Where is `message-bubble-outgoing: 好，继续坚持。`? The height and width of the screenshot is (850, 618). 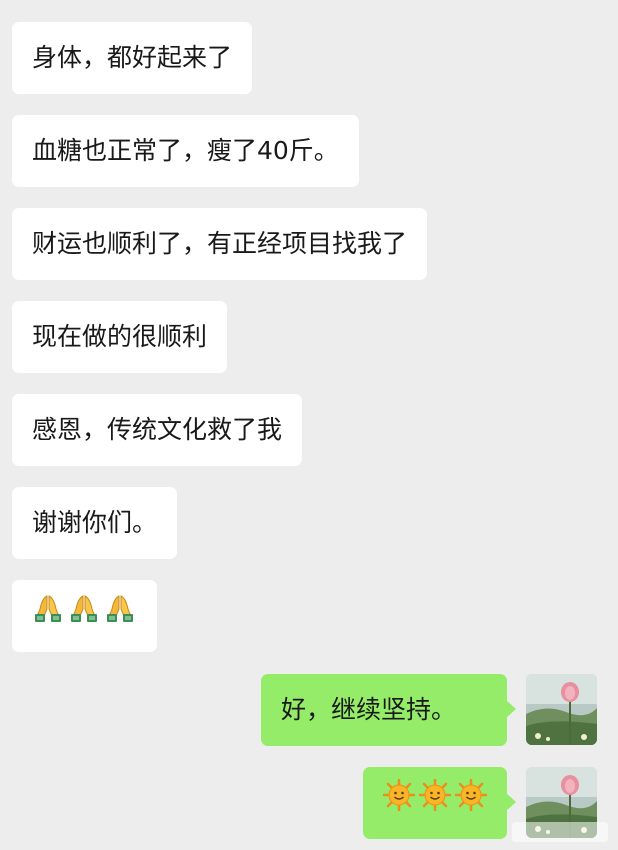 message-bubble-outgoing: 好，继续坚持。 is located at coordinates (388, 710).